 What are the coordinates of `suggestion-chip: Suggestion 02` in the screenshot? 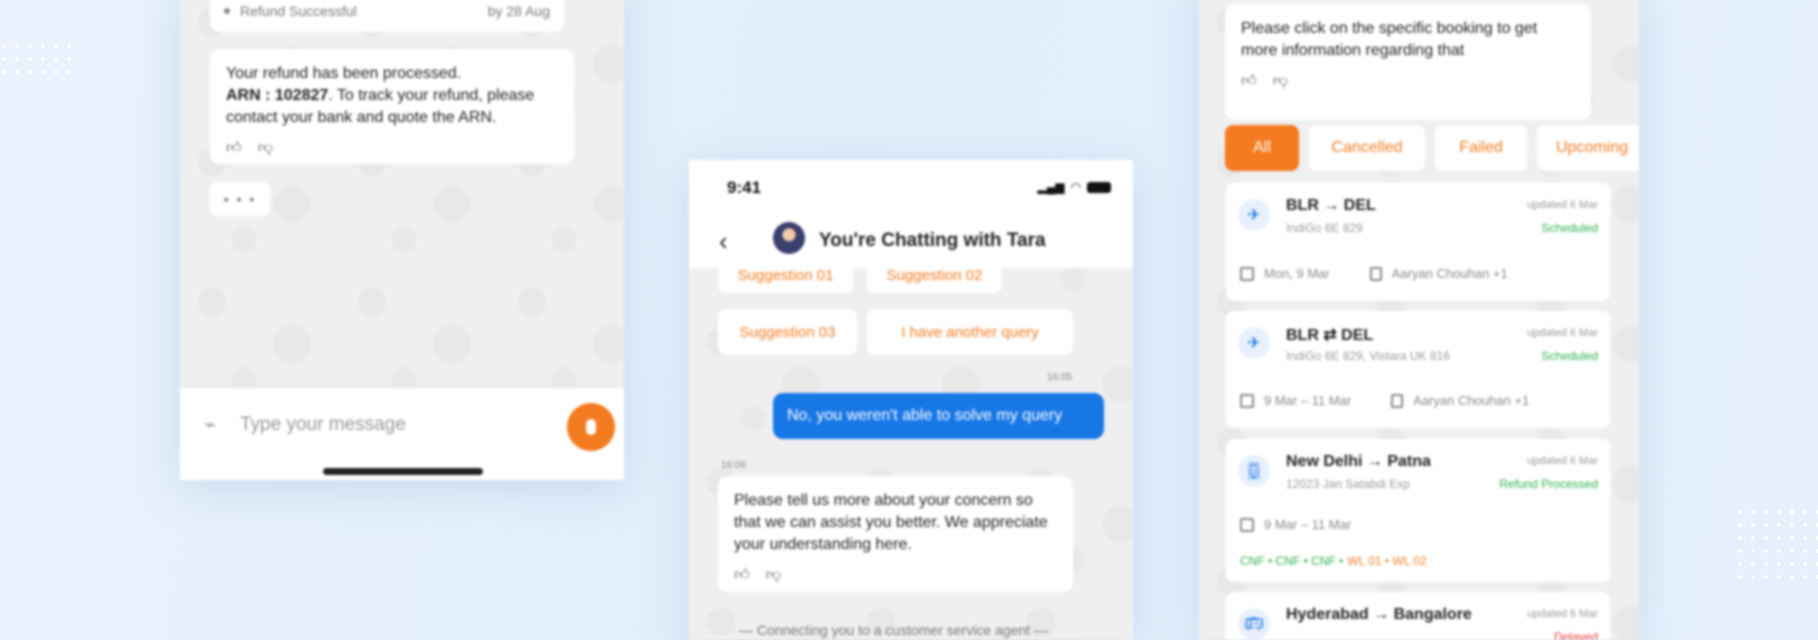 It's located at (934, 275).